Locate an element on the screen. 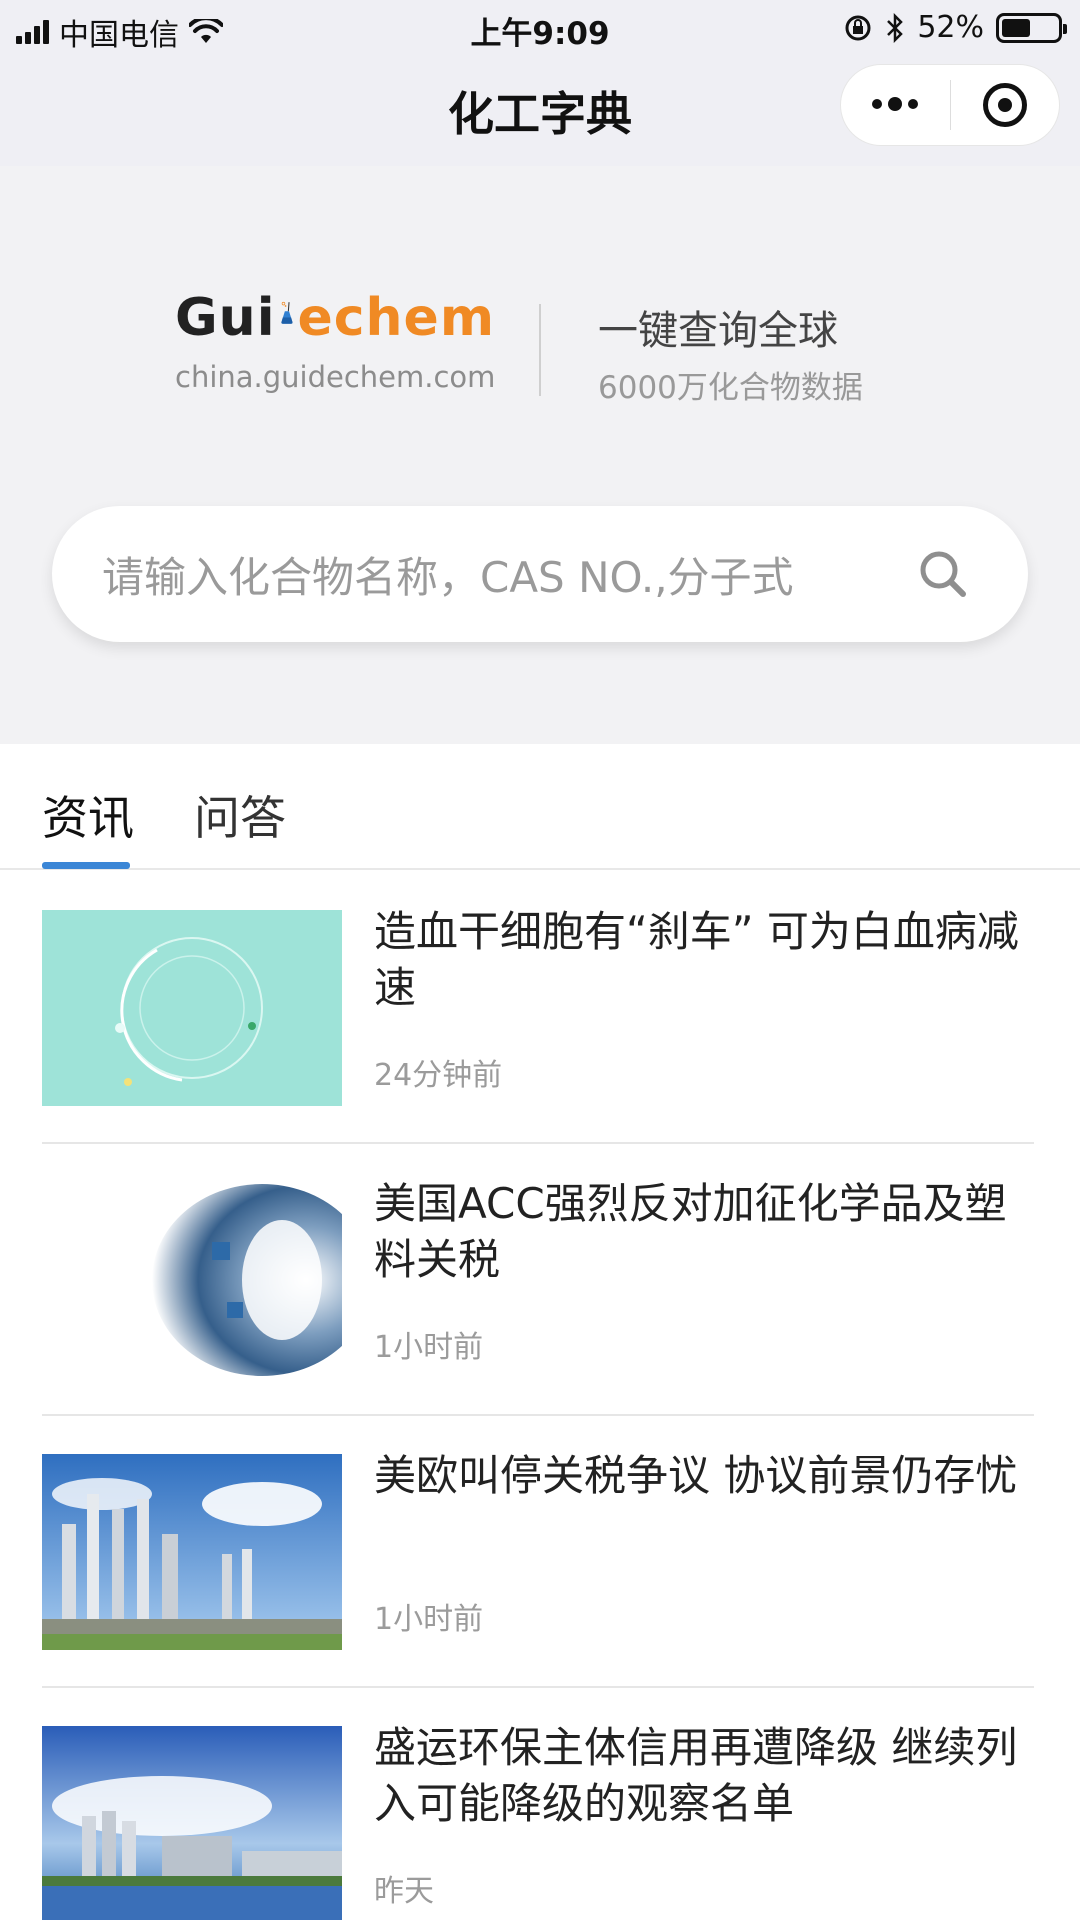 Image resolution: width=1080 pixels, height=1920 pixels. nav-bar: 化工字典 is located at coordinates (540, 111).